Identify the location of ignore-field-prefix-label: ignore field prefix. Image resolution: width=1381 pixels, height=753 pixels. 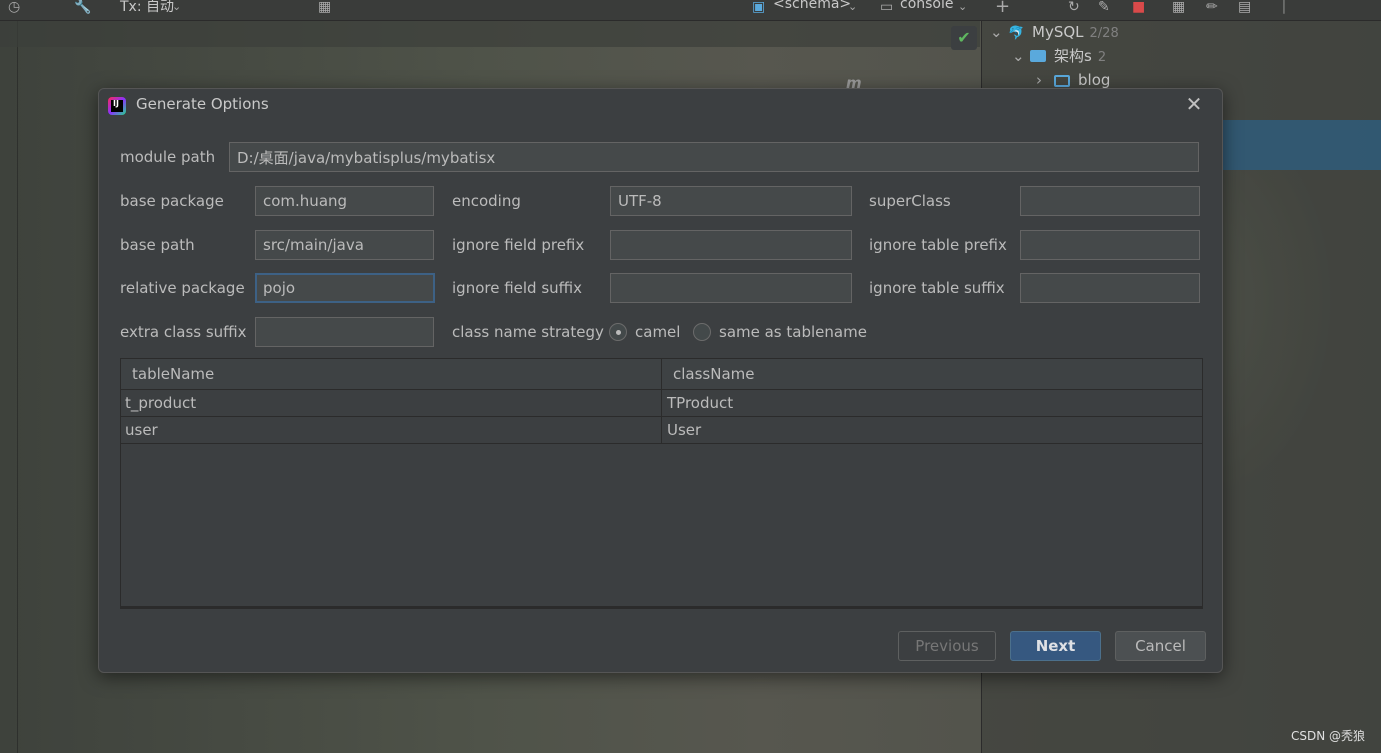
(518, 245).